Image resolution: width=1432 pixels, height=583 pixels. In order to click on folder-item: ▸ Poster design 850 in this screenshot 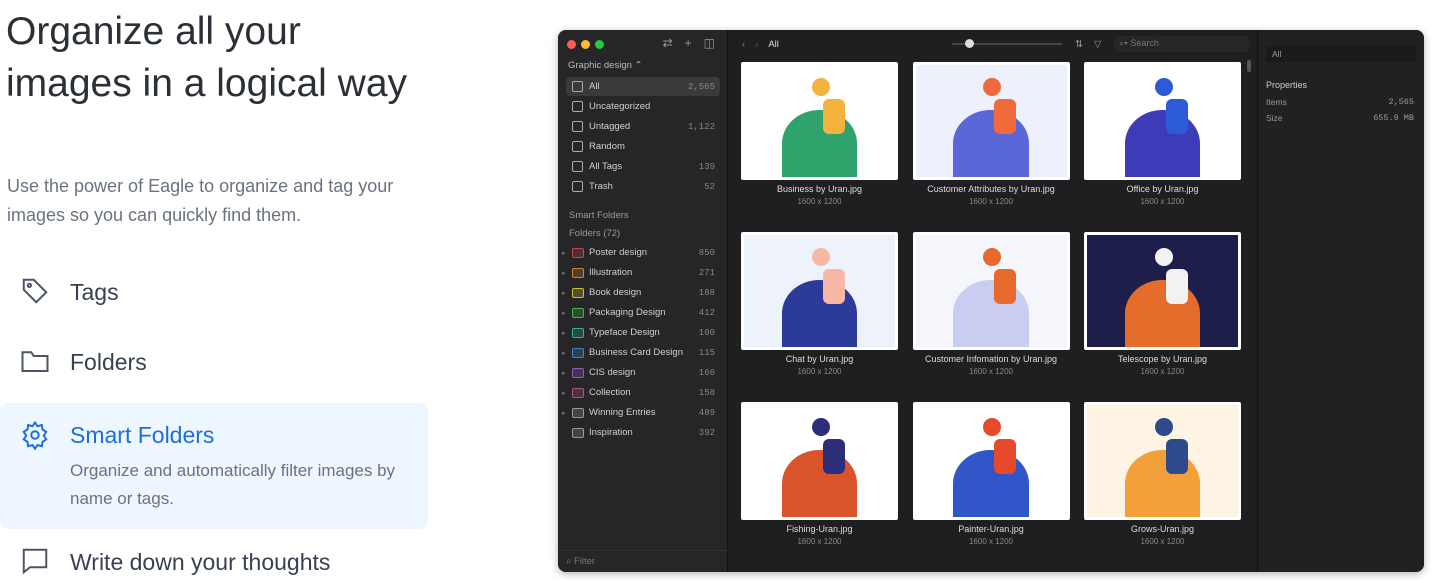, I will do `click(641, 252)`.